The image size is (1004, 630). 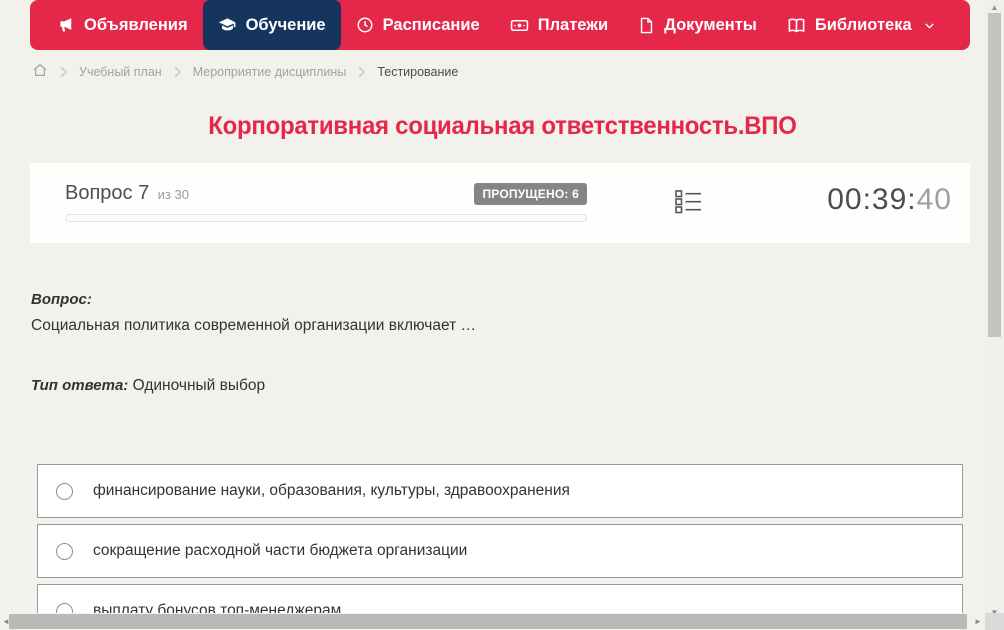 What do you see at coordinates (270, 72) in the screenshot?
I see `breadcrumb-item-discipline-event: Мероприятие дисциплины` at bounding box center [270, 72].